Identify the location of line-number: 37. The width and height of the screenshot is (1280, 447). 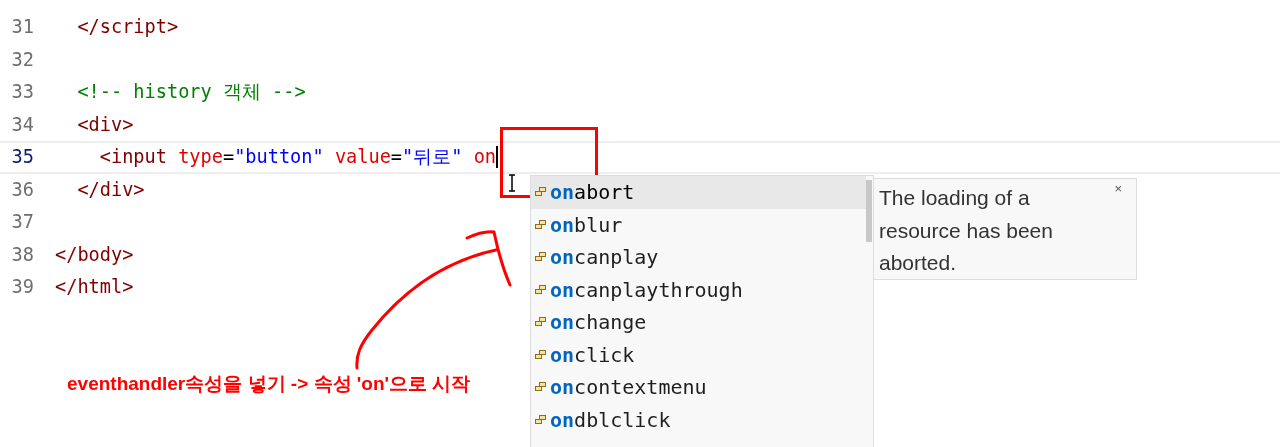
(22, 222).